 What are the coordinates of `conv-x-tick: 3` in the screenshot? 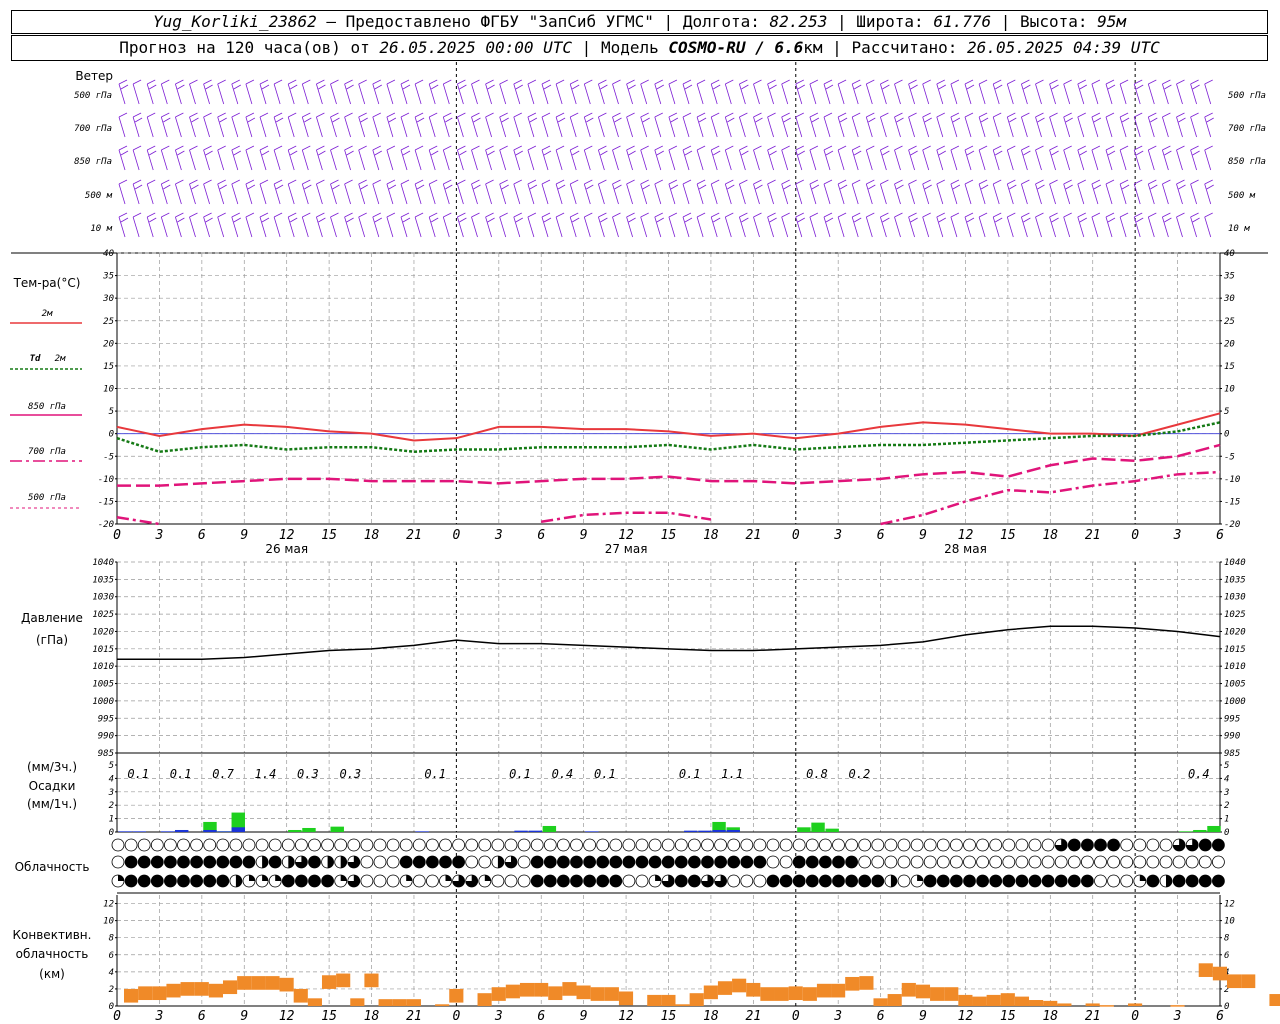 It's located at (159, 1016).